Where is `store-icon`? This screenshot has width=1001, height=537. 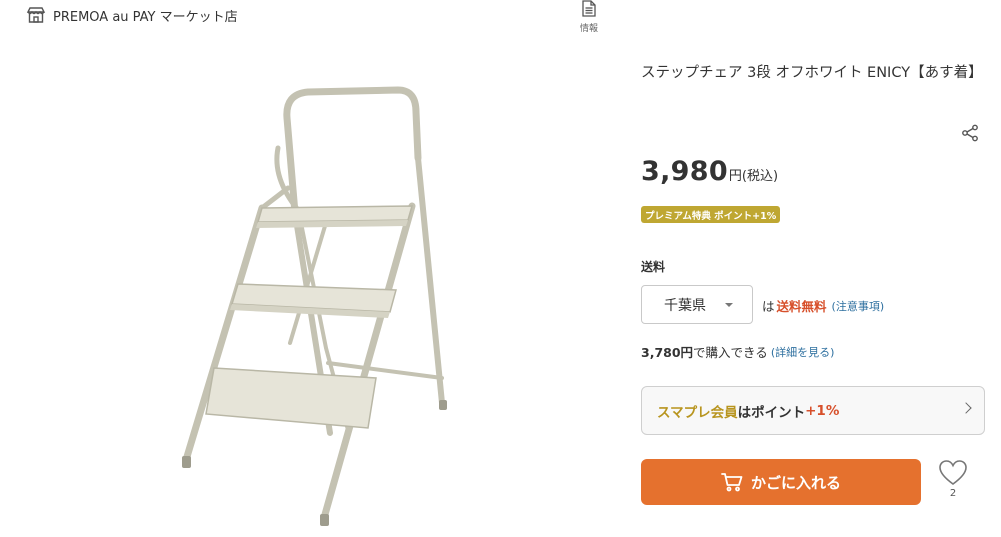 store-icon is located at coordinates (36, 15).